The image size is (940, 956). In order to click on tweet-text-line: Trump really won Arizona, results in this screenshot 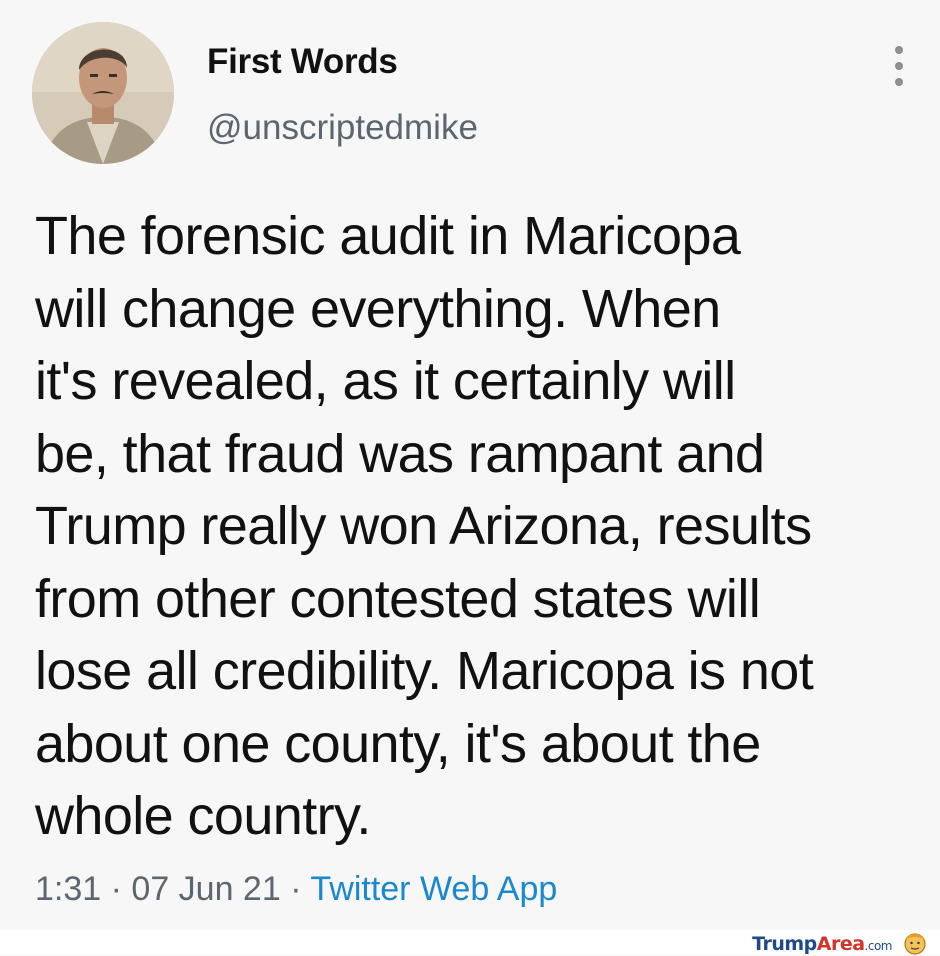, I will do `click(423, 526)`.